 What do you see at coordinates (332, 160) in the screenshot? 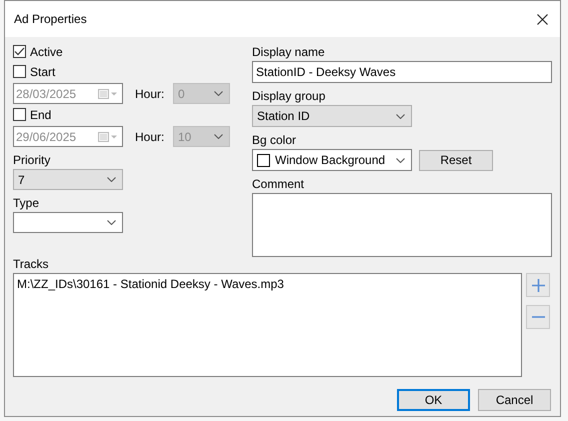
I see `bg-color-dropdown: Window Background` at bounding box center [332, 160].